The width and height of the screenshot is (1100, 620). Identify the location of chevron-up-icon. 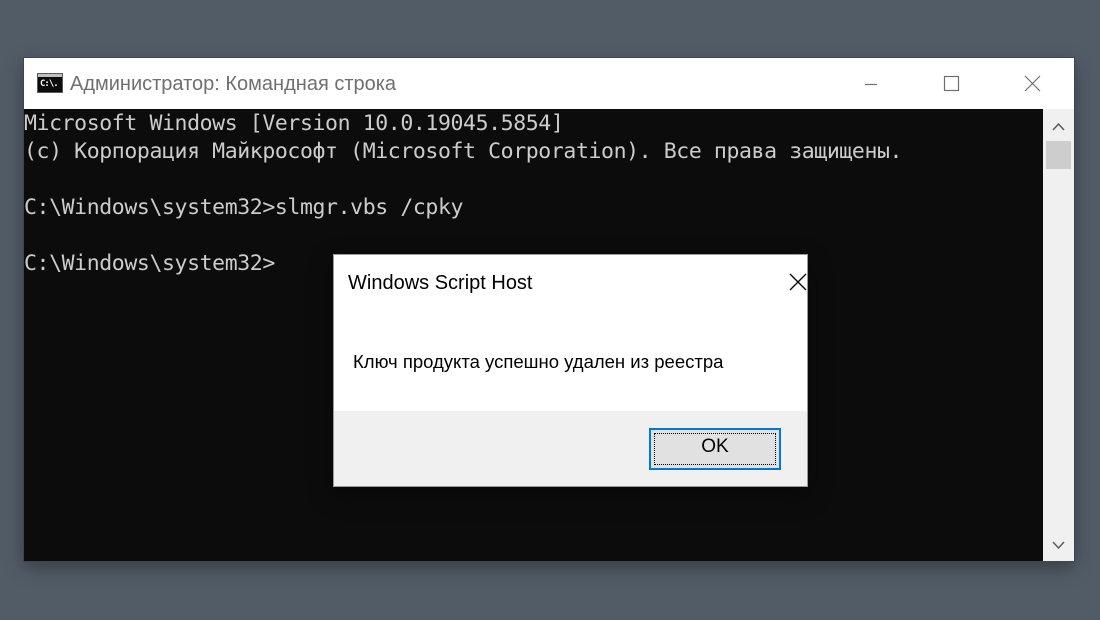
(1058, 126).